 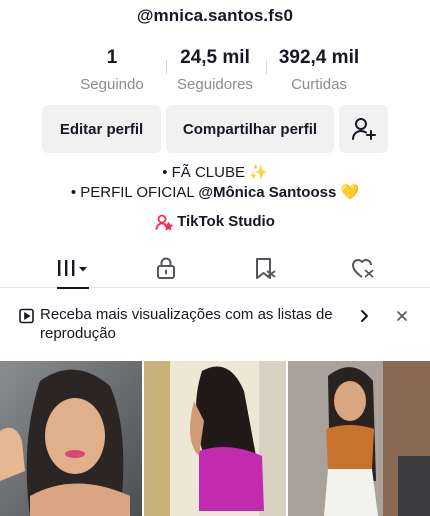 What do you see at coordinates (215, 84) in the screenshot?
I see `followers-label: Seguidores` at bounding box center [215, 84].